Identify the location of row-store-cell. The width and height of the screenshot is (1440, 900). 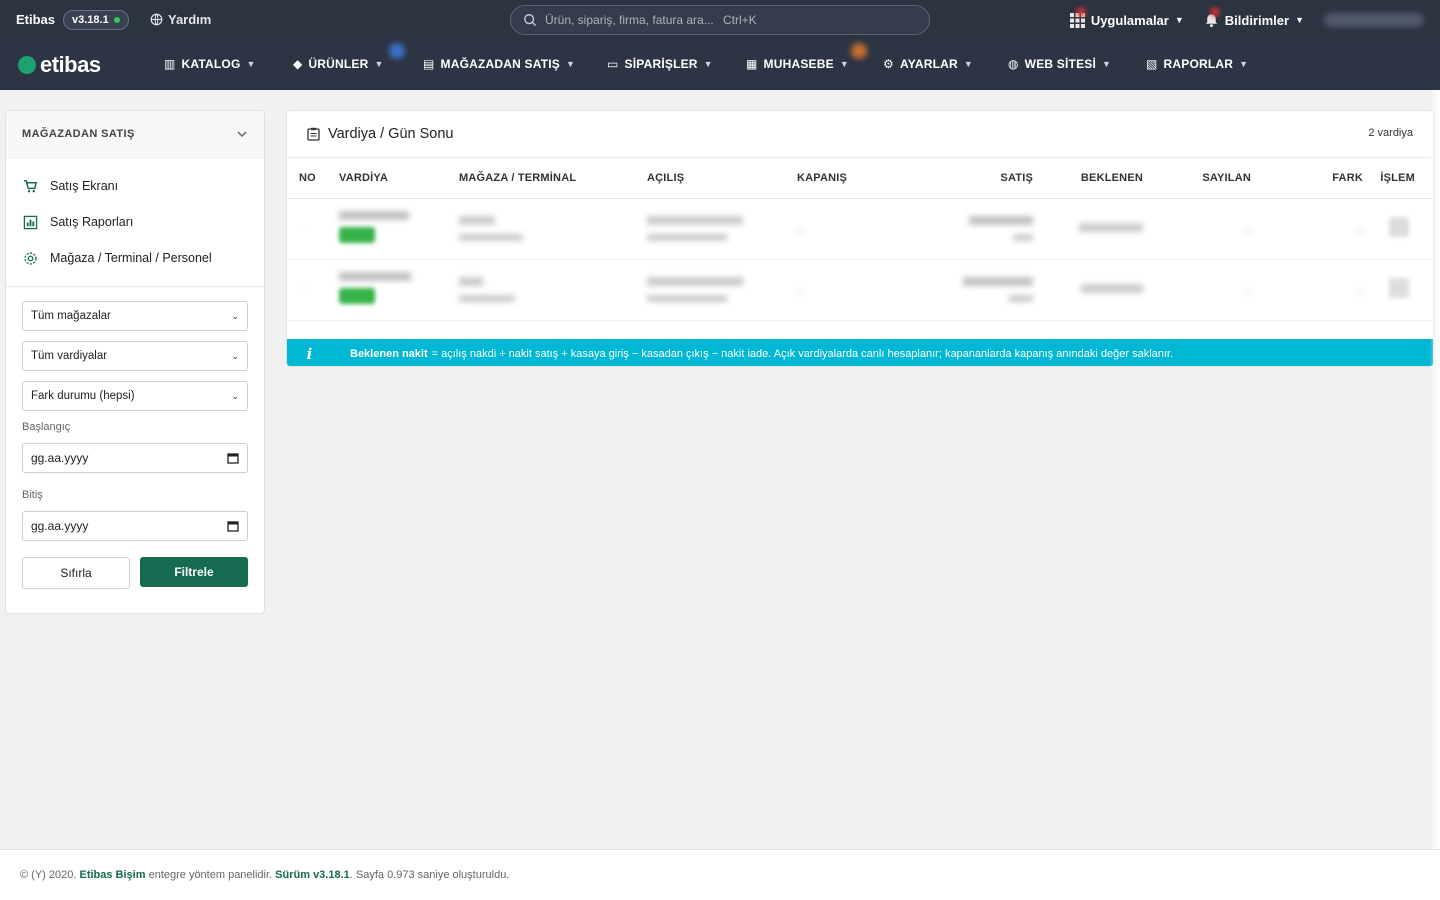
(553, 229).